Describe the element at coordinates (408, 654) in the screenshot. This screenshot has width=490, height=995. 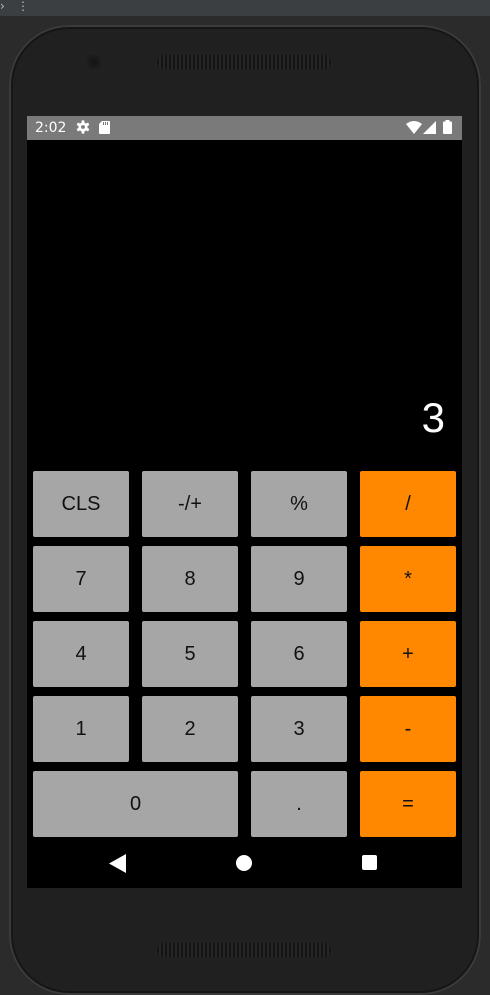
I see `plus-button: +` at that location.